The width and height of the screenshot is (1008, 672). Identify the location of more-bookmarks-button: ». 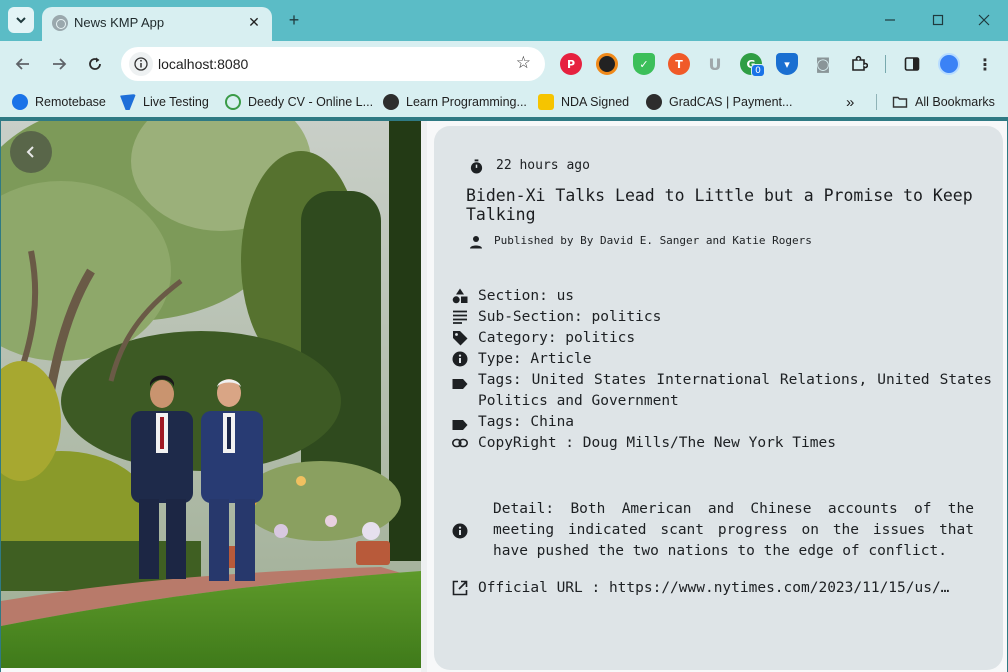
(850, 102).